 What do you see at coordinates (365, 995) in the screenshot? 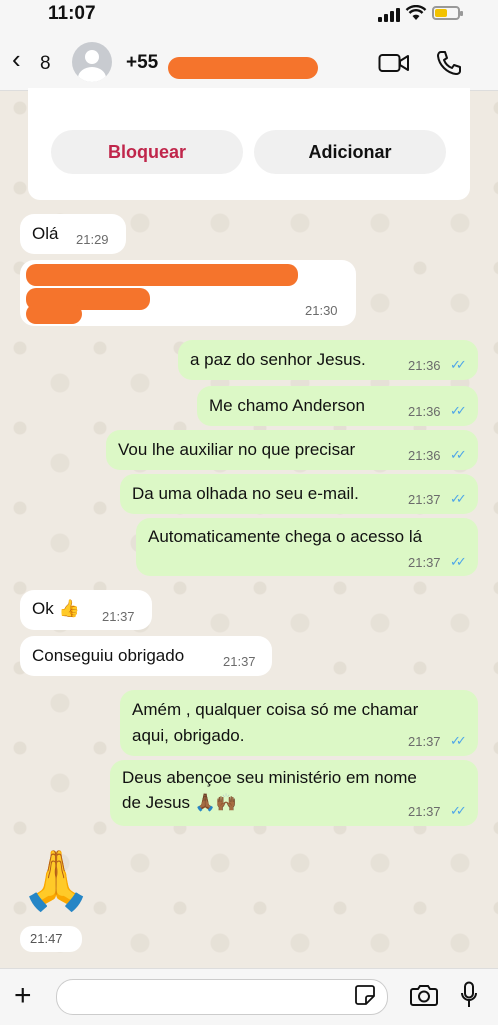
I see `sticker-icon` at bounding box center [365, 995].